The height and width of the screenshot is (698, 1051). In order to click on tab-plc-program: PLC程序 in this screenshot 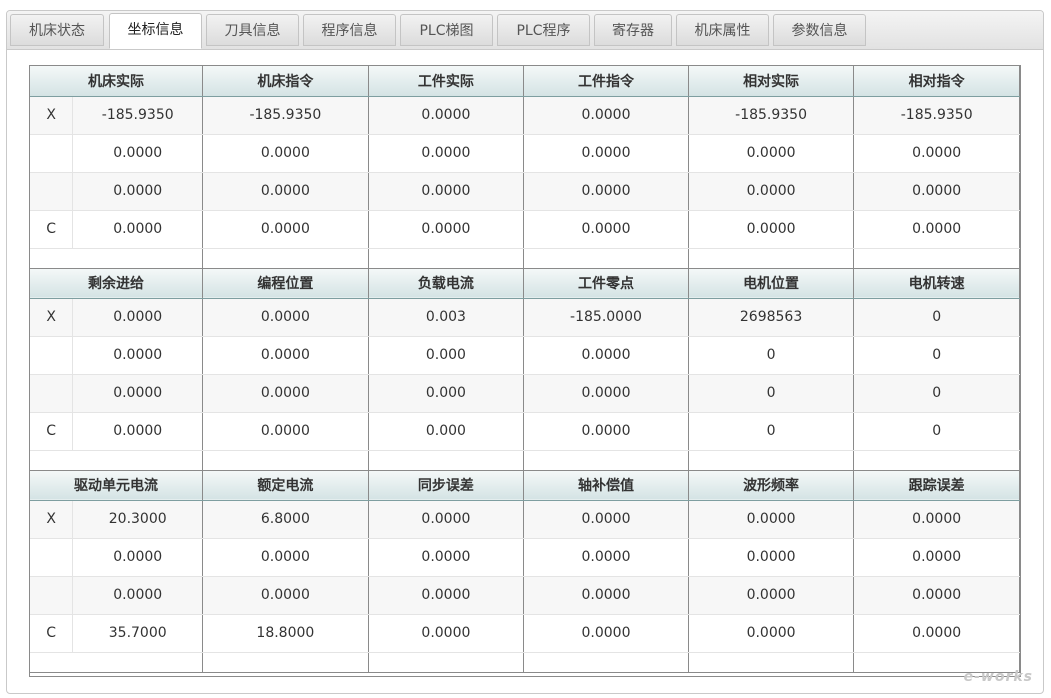, I will do `click(543, 30)`.